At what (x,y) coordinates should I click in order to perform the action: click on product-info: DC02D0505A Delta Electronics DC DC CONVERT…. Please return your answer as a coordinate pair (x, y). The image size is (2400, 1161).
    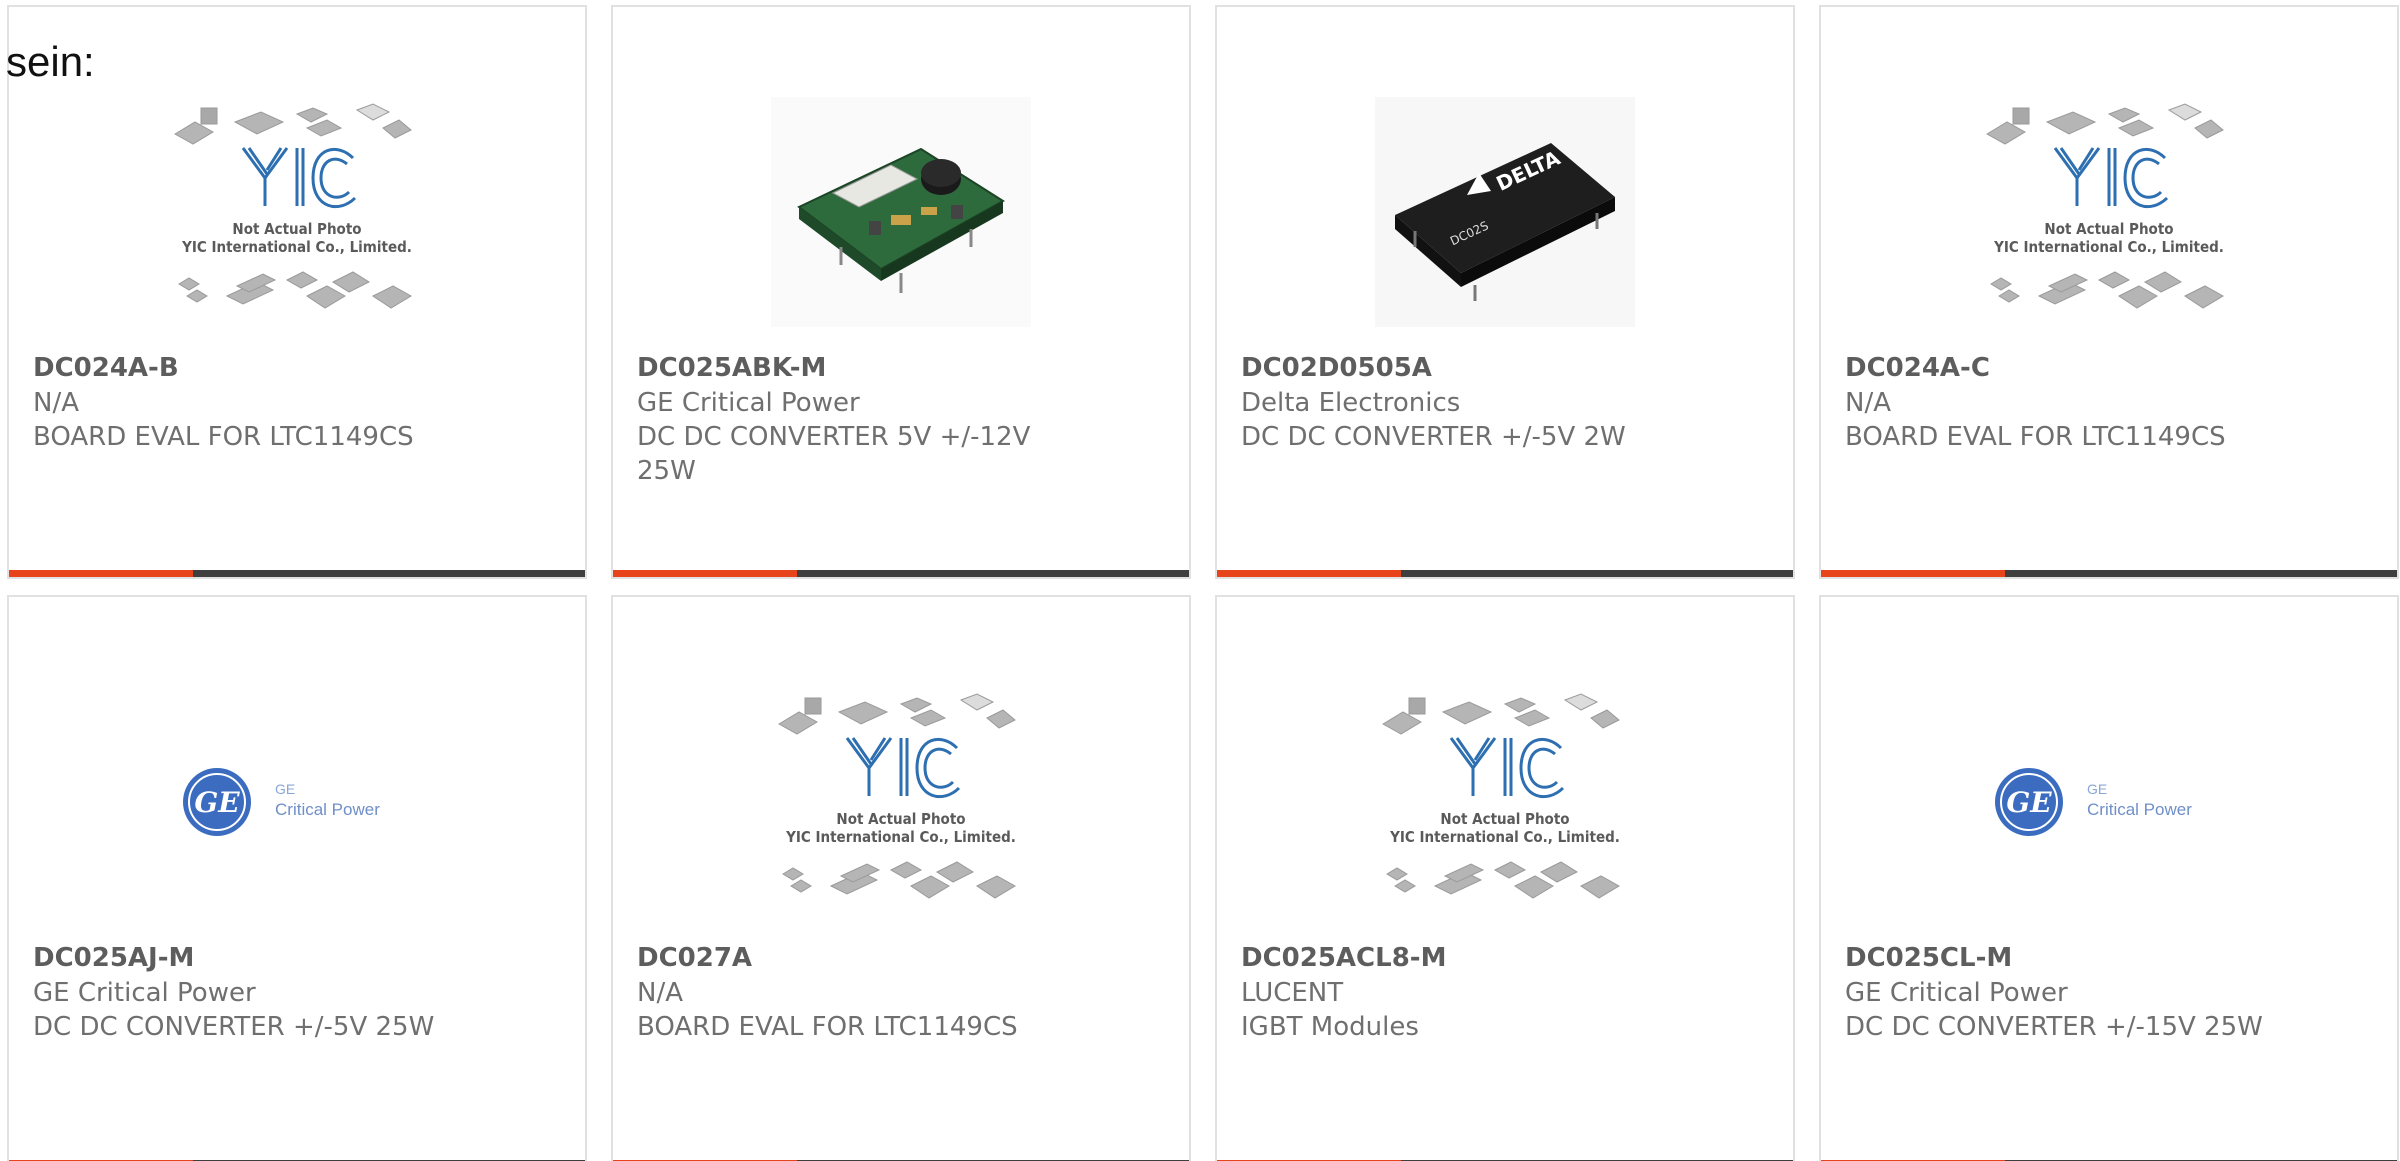
    Looking at the image, I should click on (1461, 402).